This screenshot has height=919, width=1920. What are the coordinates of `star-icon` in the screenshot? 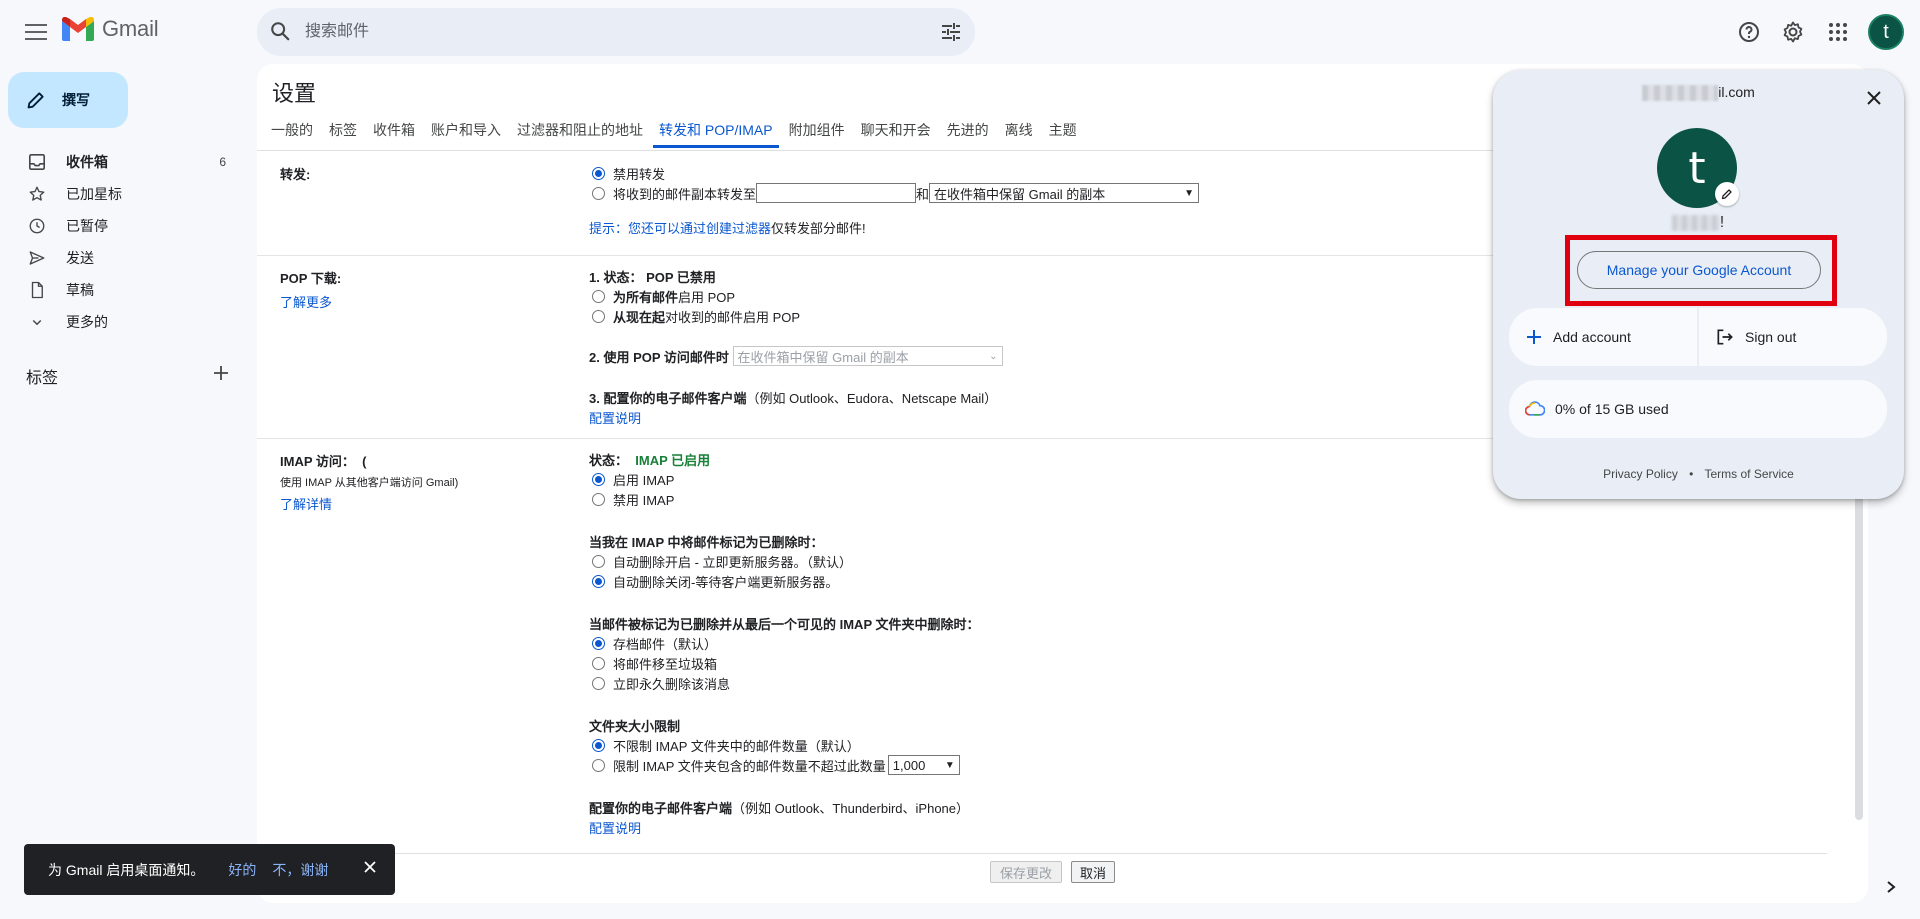 It's located at (37, 194).